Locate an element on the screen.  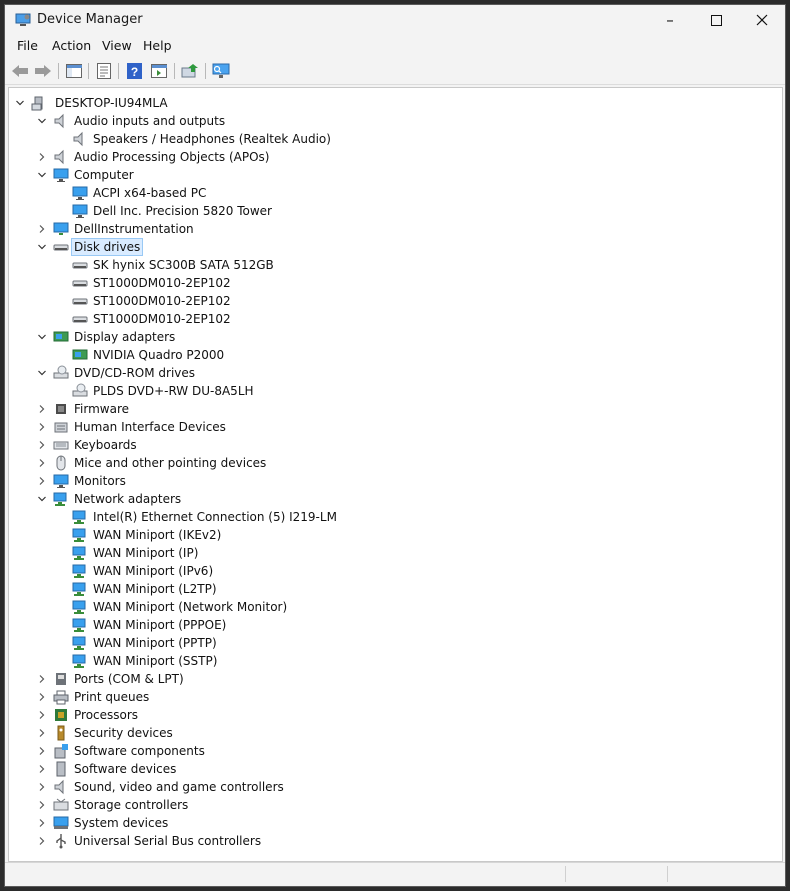
tree-category-label: Disk drives is located at coordinates (107, 247).